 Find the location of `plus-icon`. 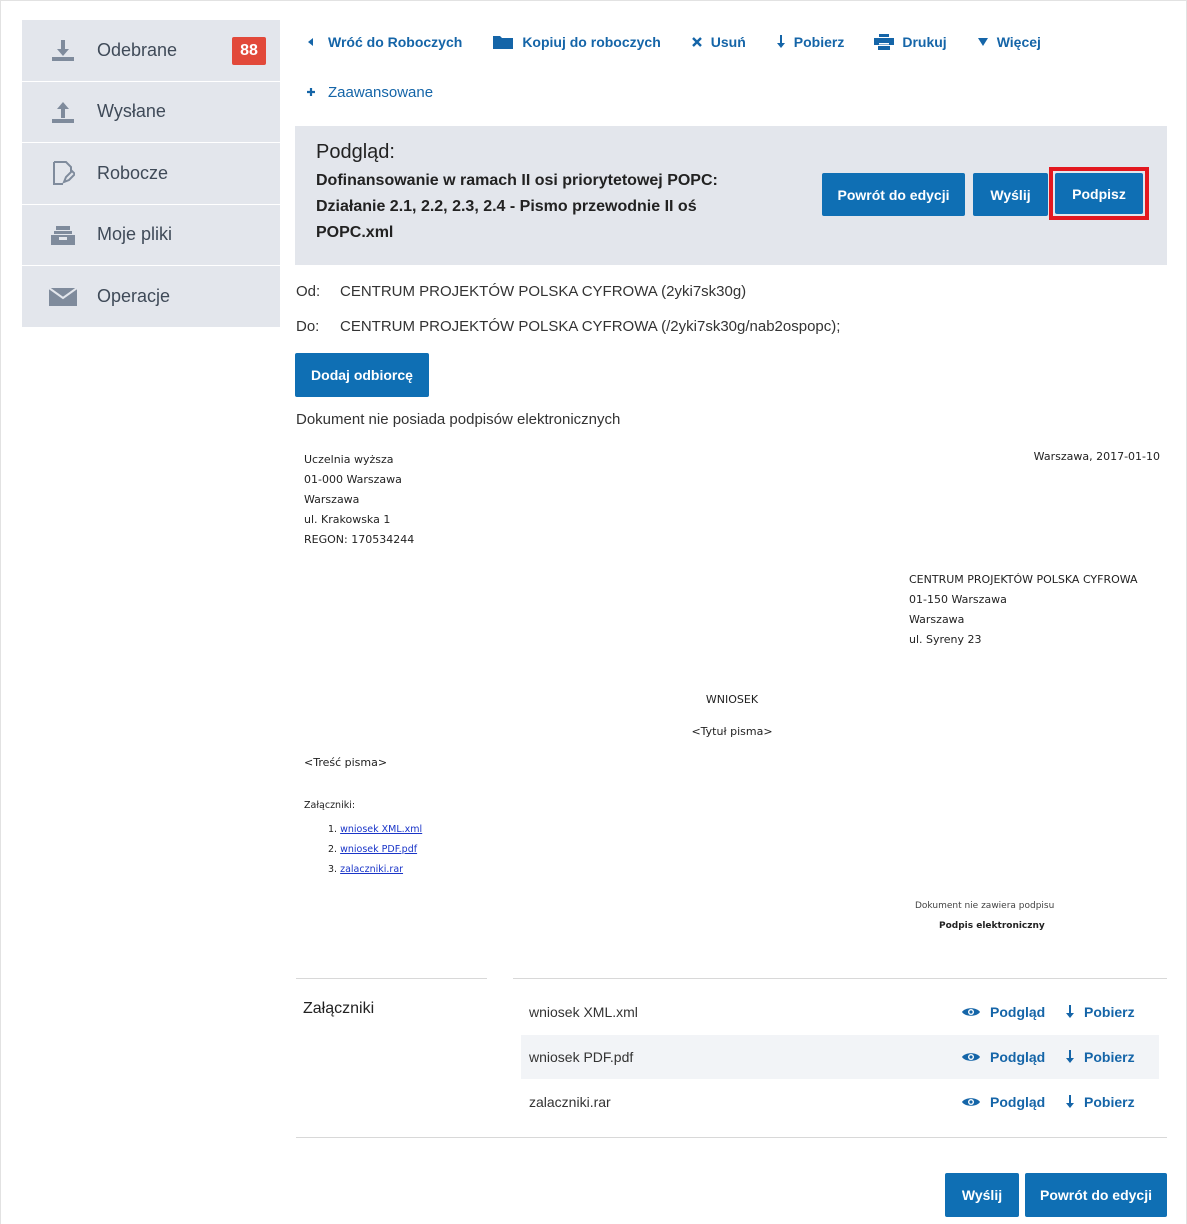

plus-icon is located at coordinates (311, 92).